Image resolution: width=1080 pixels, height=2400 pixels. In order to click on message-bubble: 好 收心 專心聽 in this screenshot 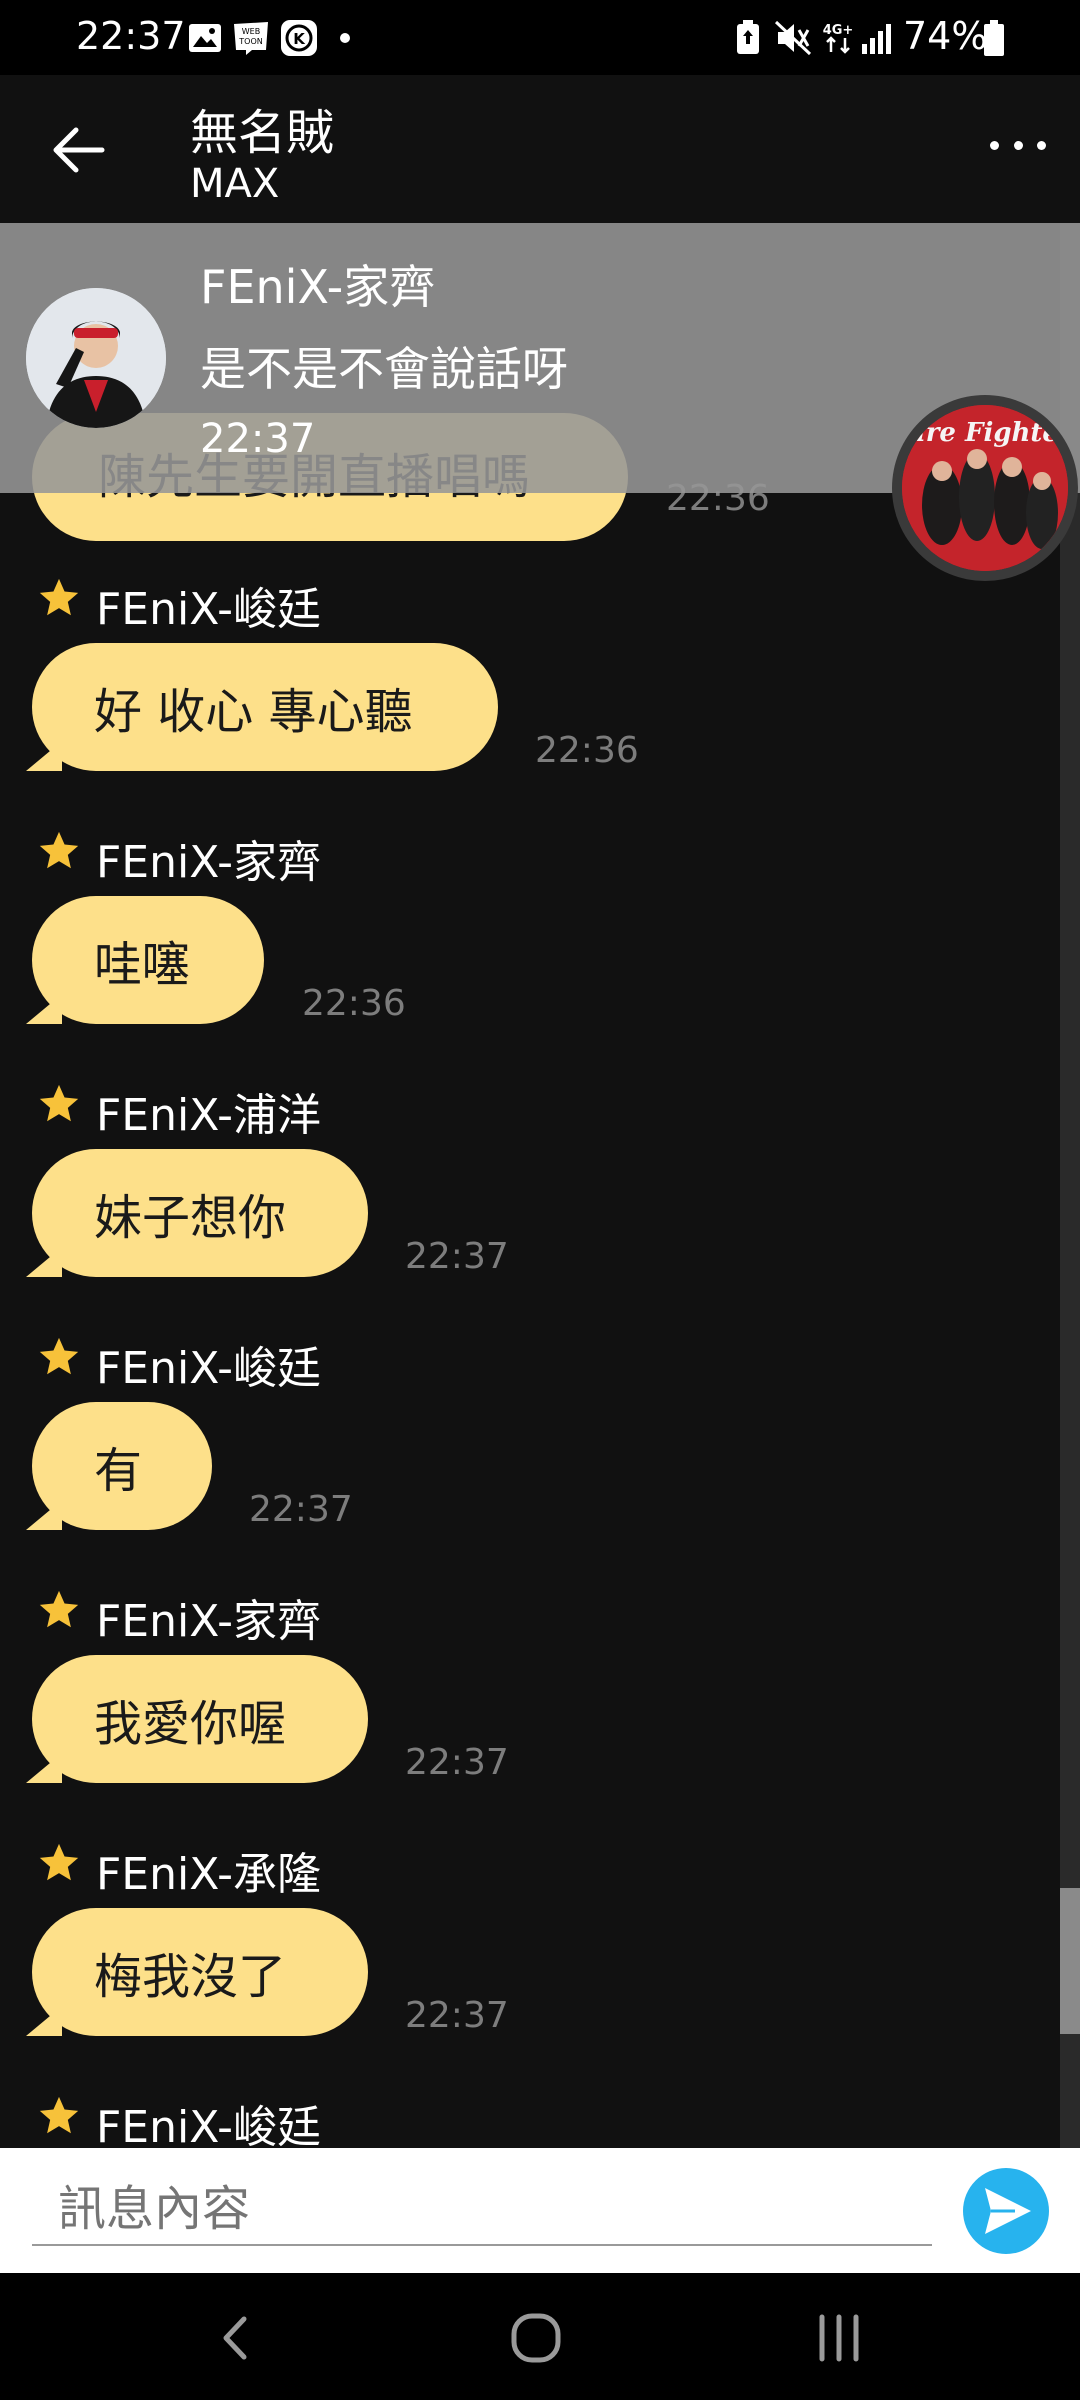, I will do `click(265, 707)`.